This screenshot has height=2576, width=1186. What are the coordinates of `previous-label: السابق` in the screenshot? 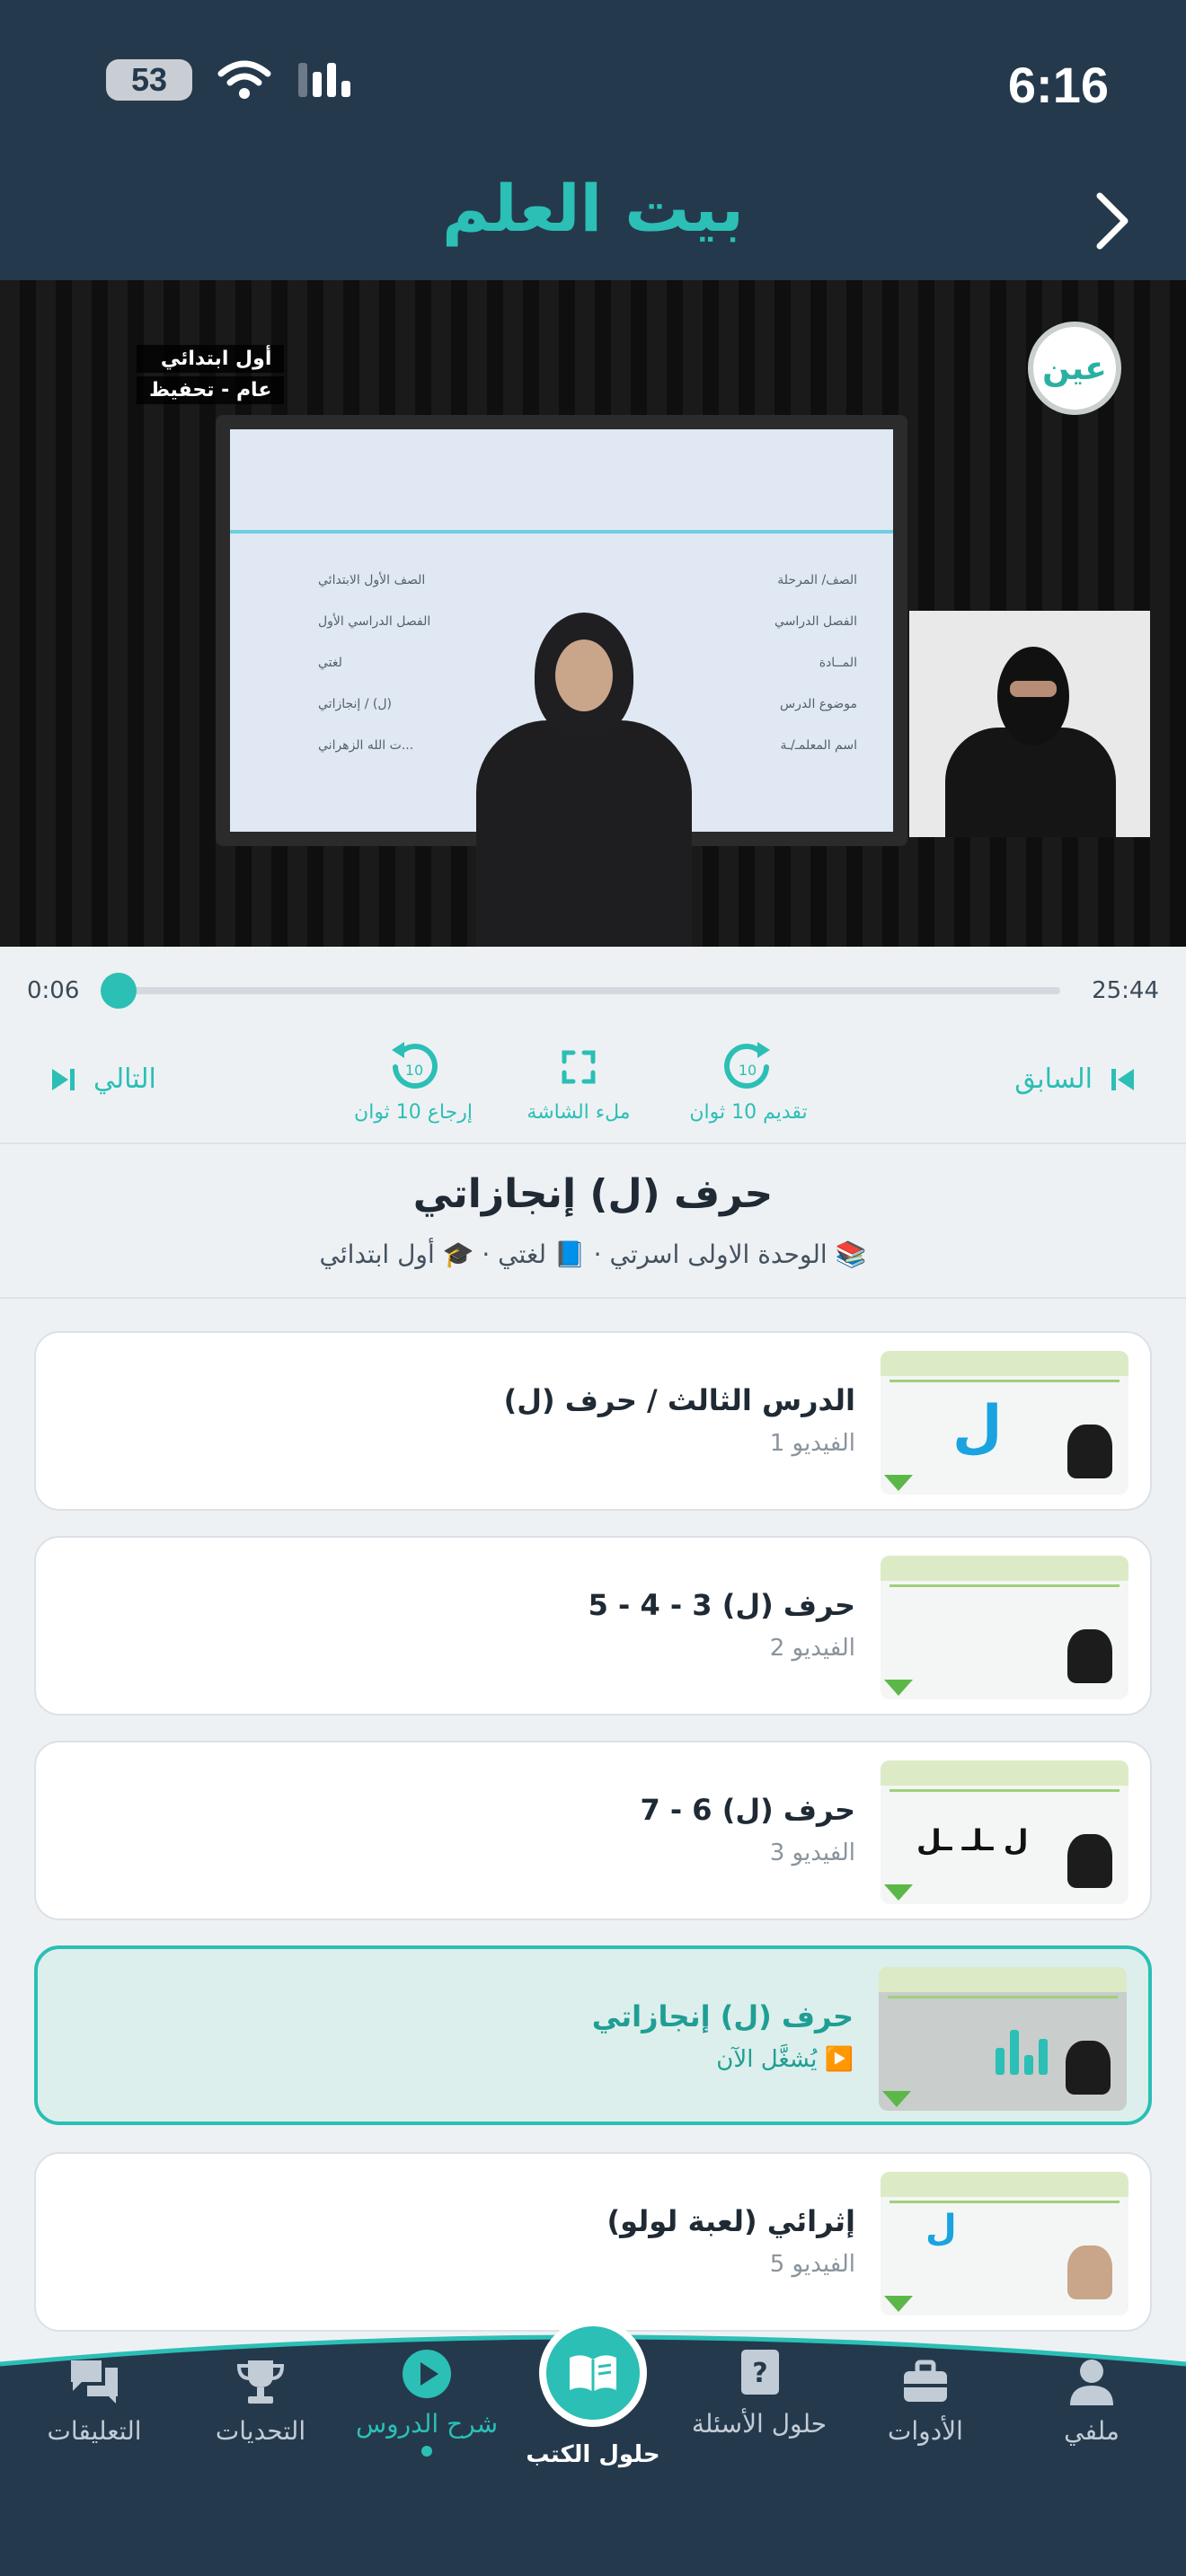 It's located at (1053, 1079).